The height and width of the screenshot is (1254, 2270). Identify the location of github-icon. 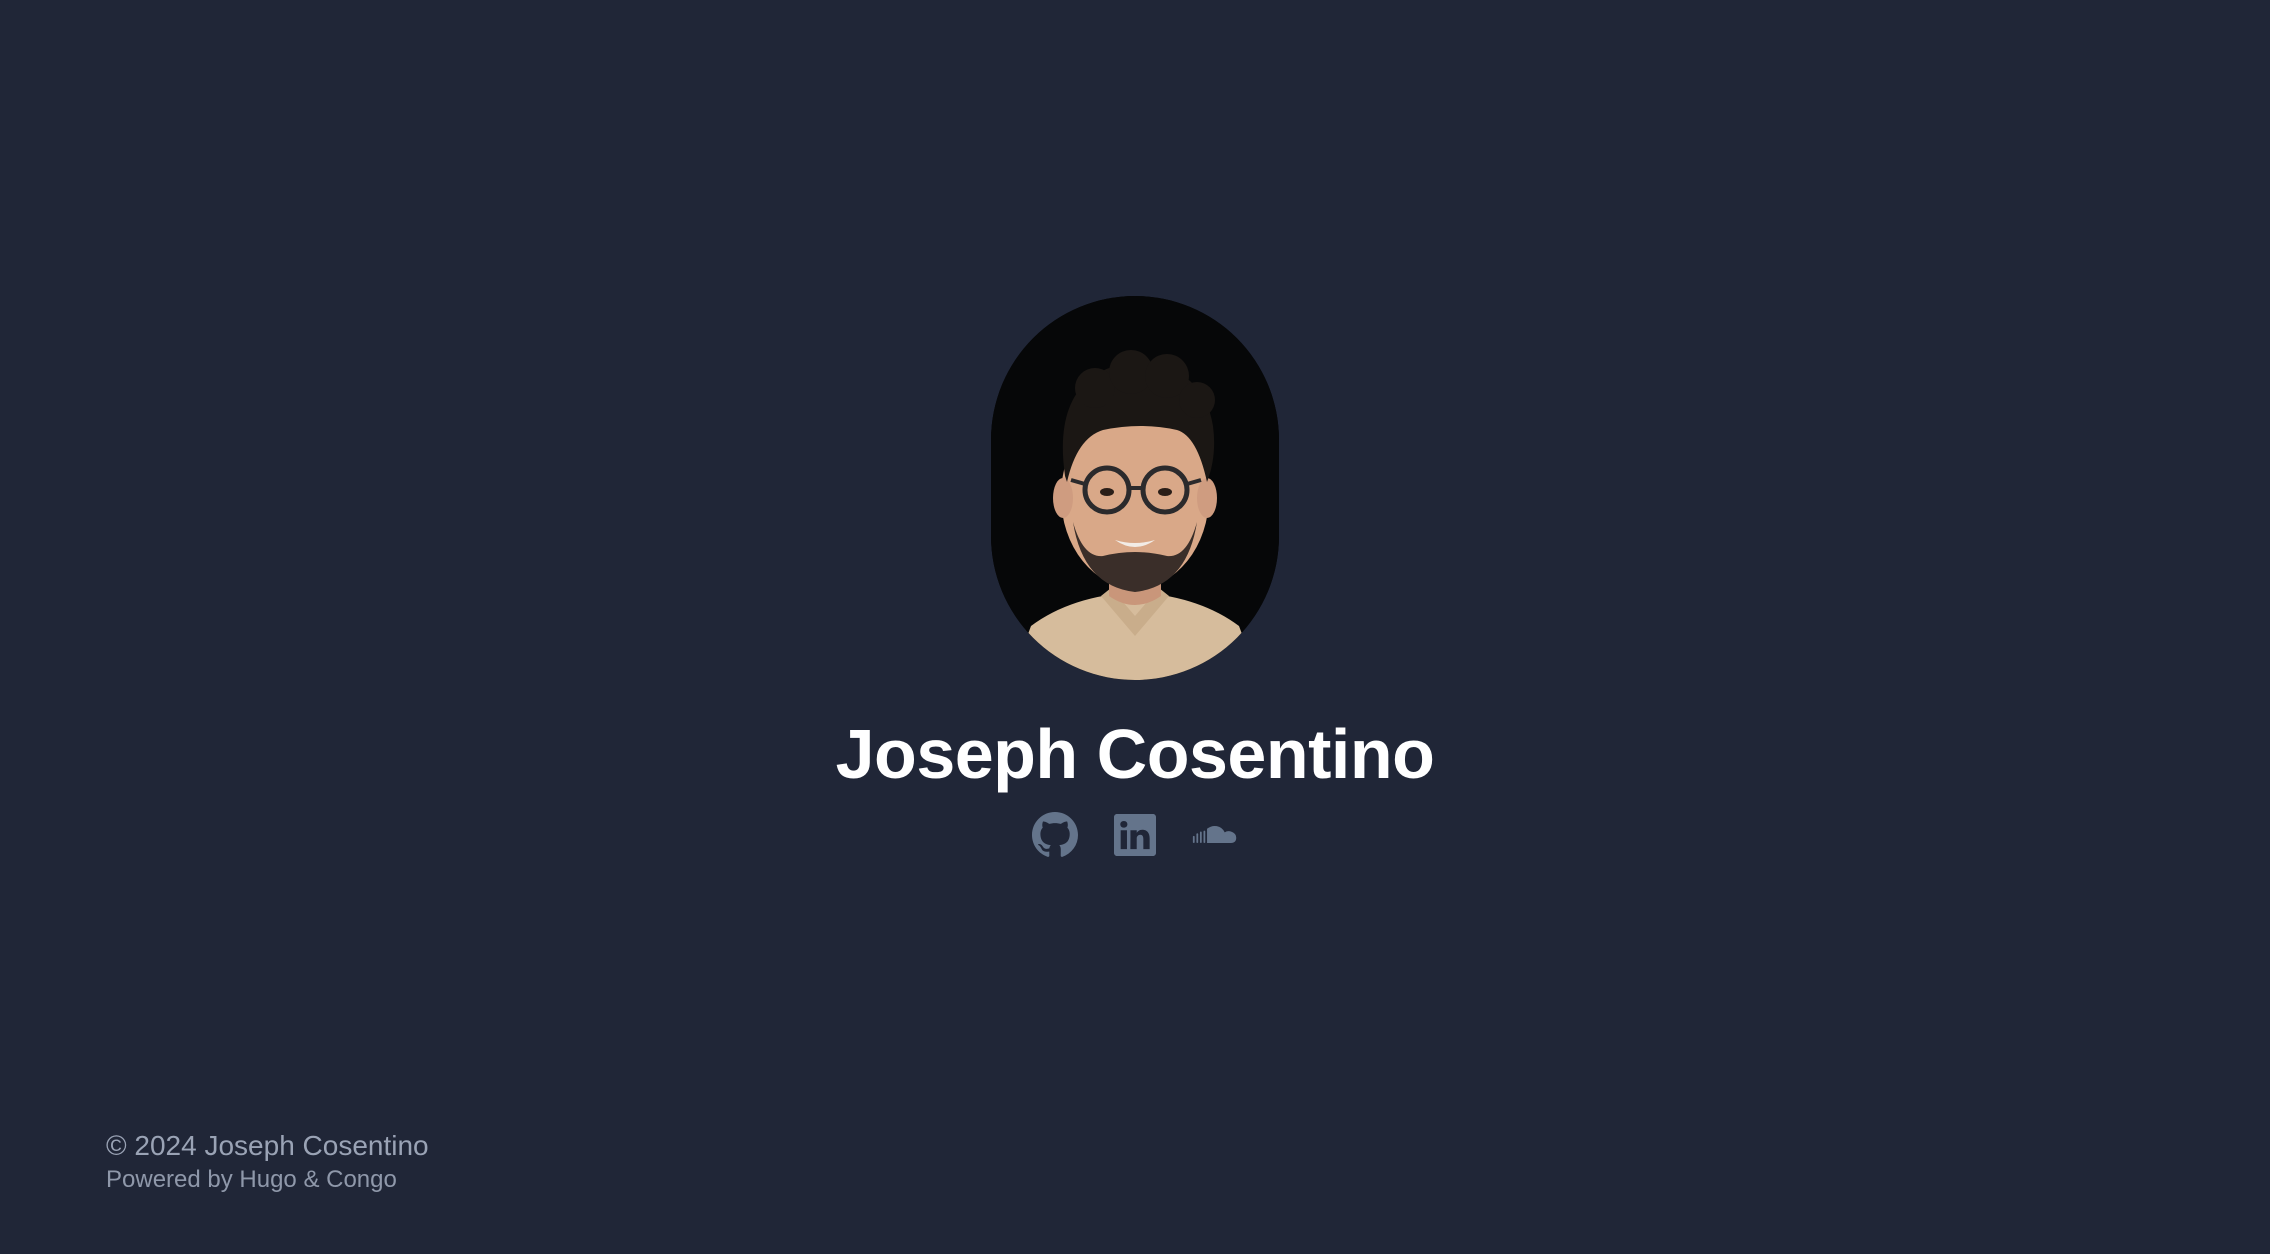
(1055, 834).